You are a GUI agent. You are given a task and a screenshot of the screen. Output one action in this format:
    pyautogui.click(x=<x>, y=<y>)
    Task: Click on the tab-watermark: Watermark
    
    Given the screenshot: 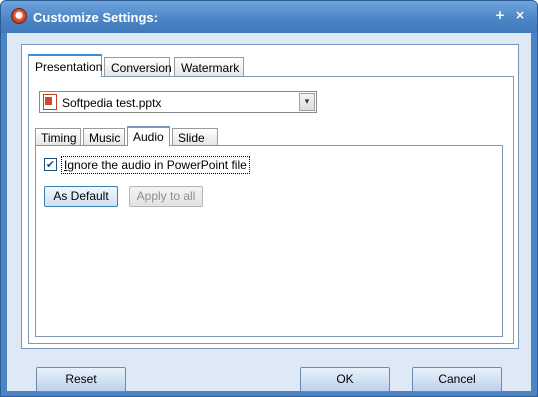 What is the action you would take?
    pyautogui.click(x=209, y=67)
    